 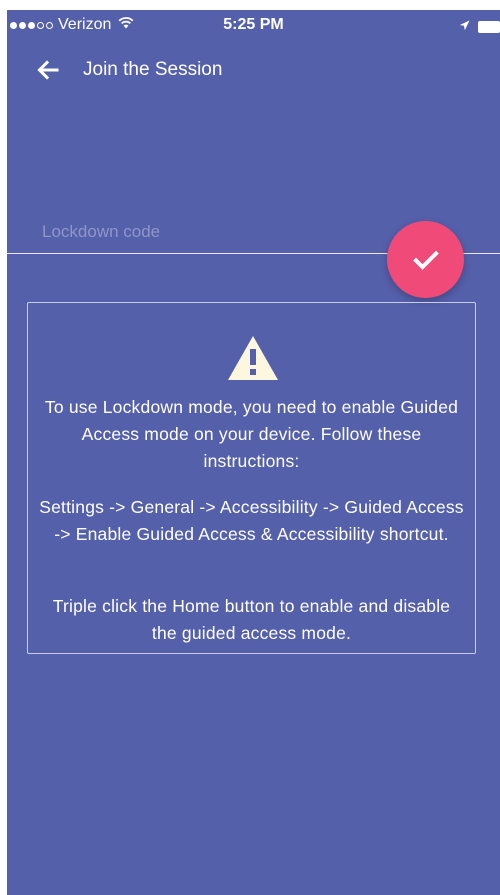 I want to click on status-time: 5:25 PM, so click(x=253, y=24).